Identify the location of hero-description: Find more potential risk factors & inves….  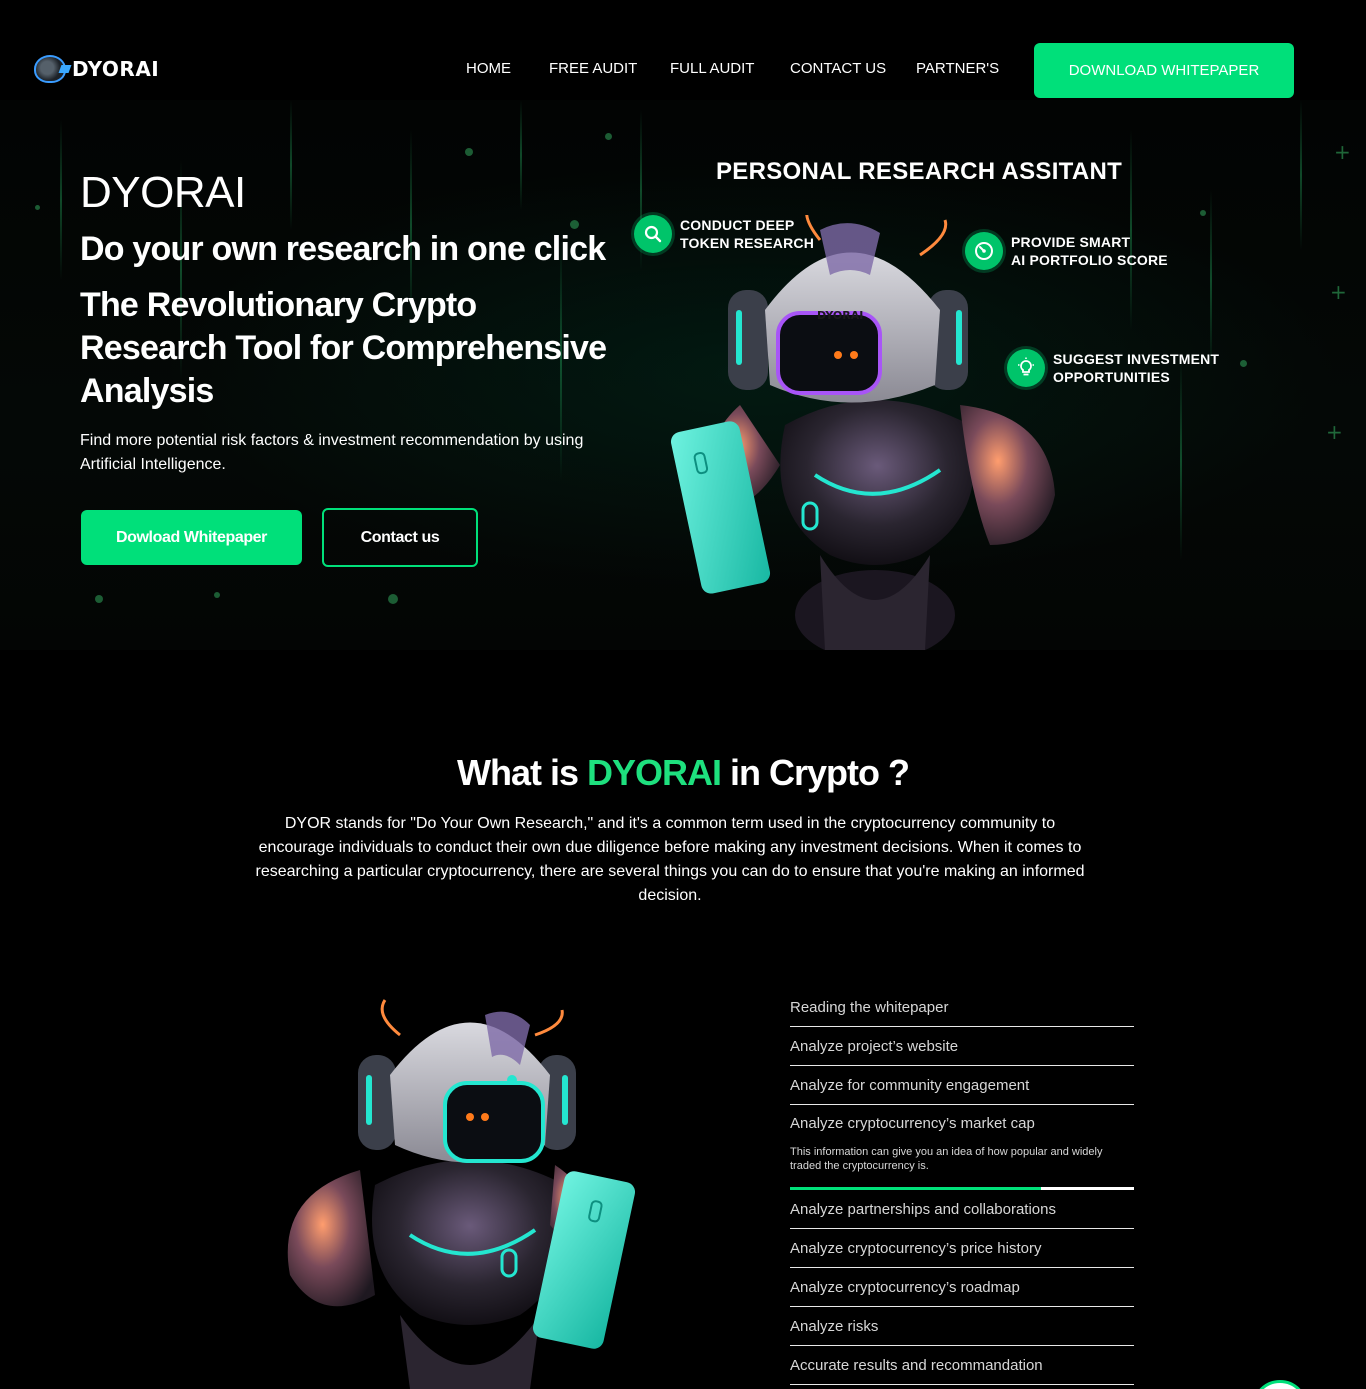
(332, 452).